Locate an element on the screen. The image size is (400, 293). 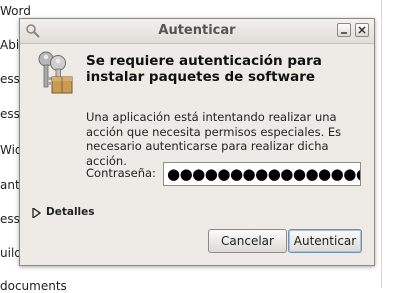
bg-list-item: documents is located at coordinates (33, 286).